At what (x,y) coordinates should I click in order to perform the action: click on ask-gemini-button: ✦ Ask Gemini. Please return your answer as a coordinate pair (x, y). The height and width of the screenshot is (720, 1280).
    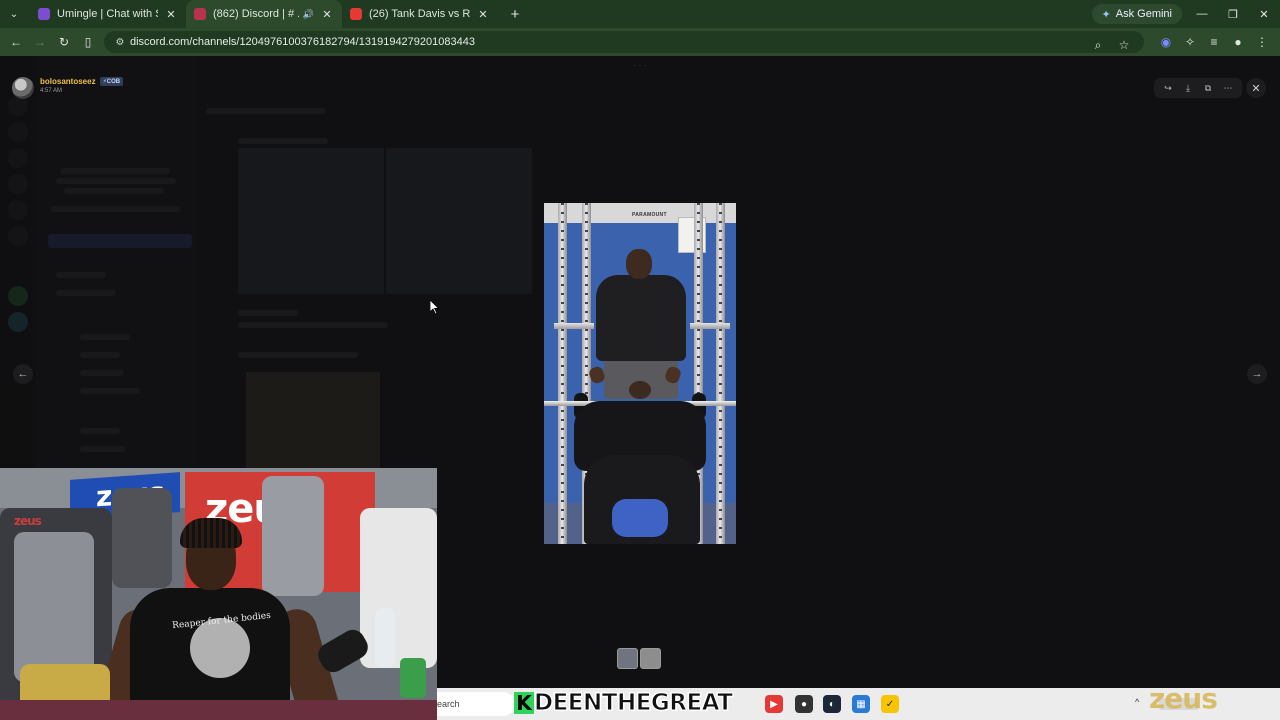
    Looking at the image, I should click on (1136, 14).